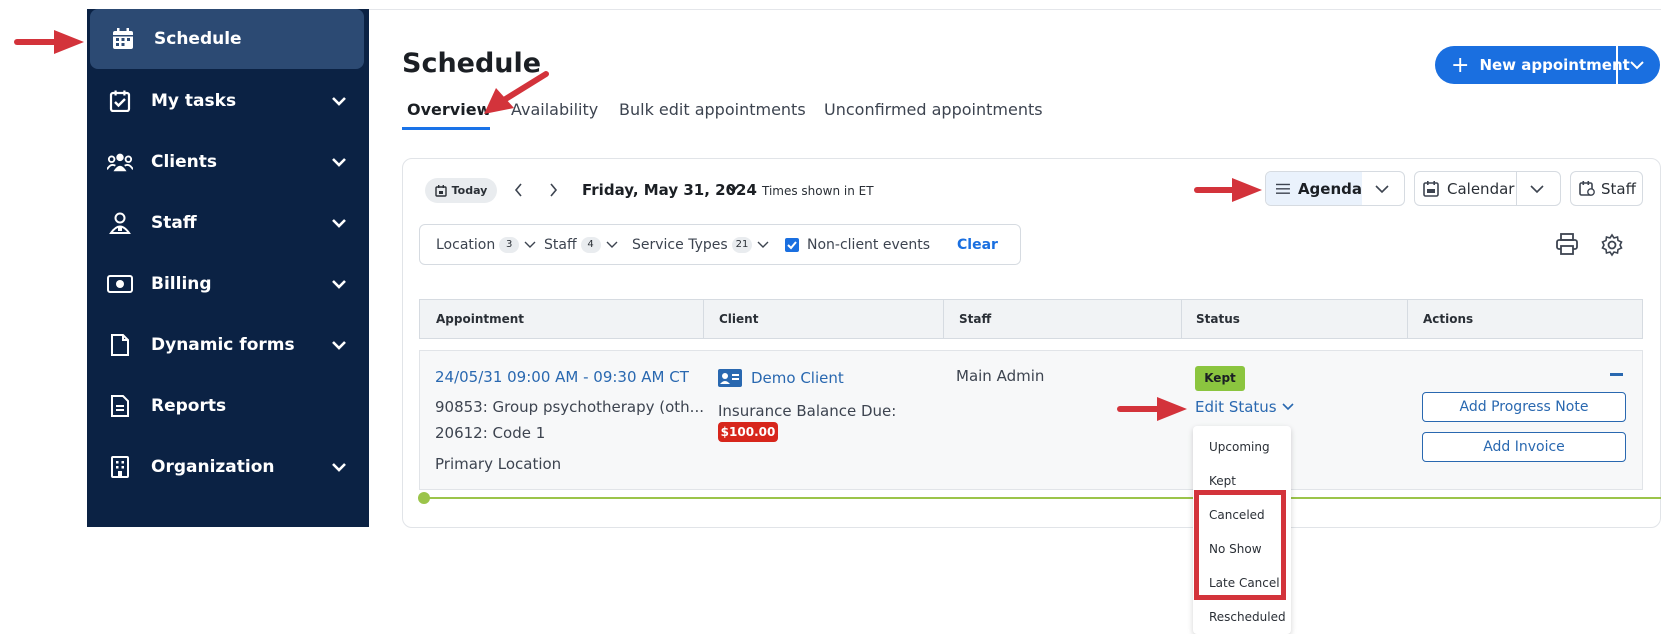 The image size is (1661, 634). Describe the element at coordinates (807, 411) in the screenshot. I see `insurance-balance-label: Insurance Balance Due:` at that location.